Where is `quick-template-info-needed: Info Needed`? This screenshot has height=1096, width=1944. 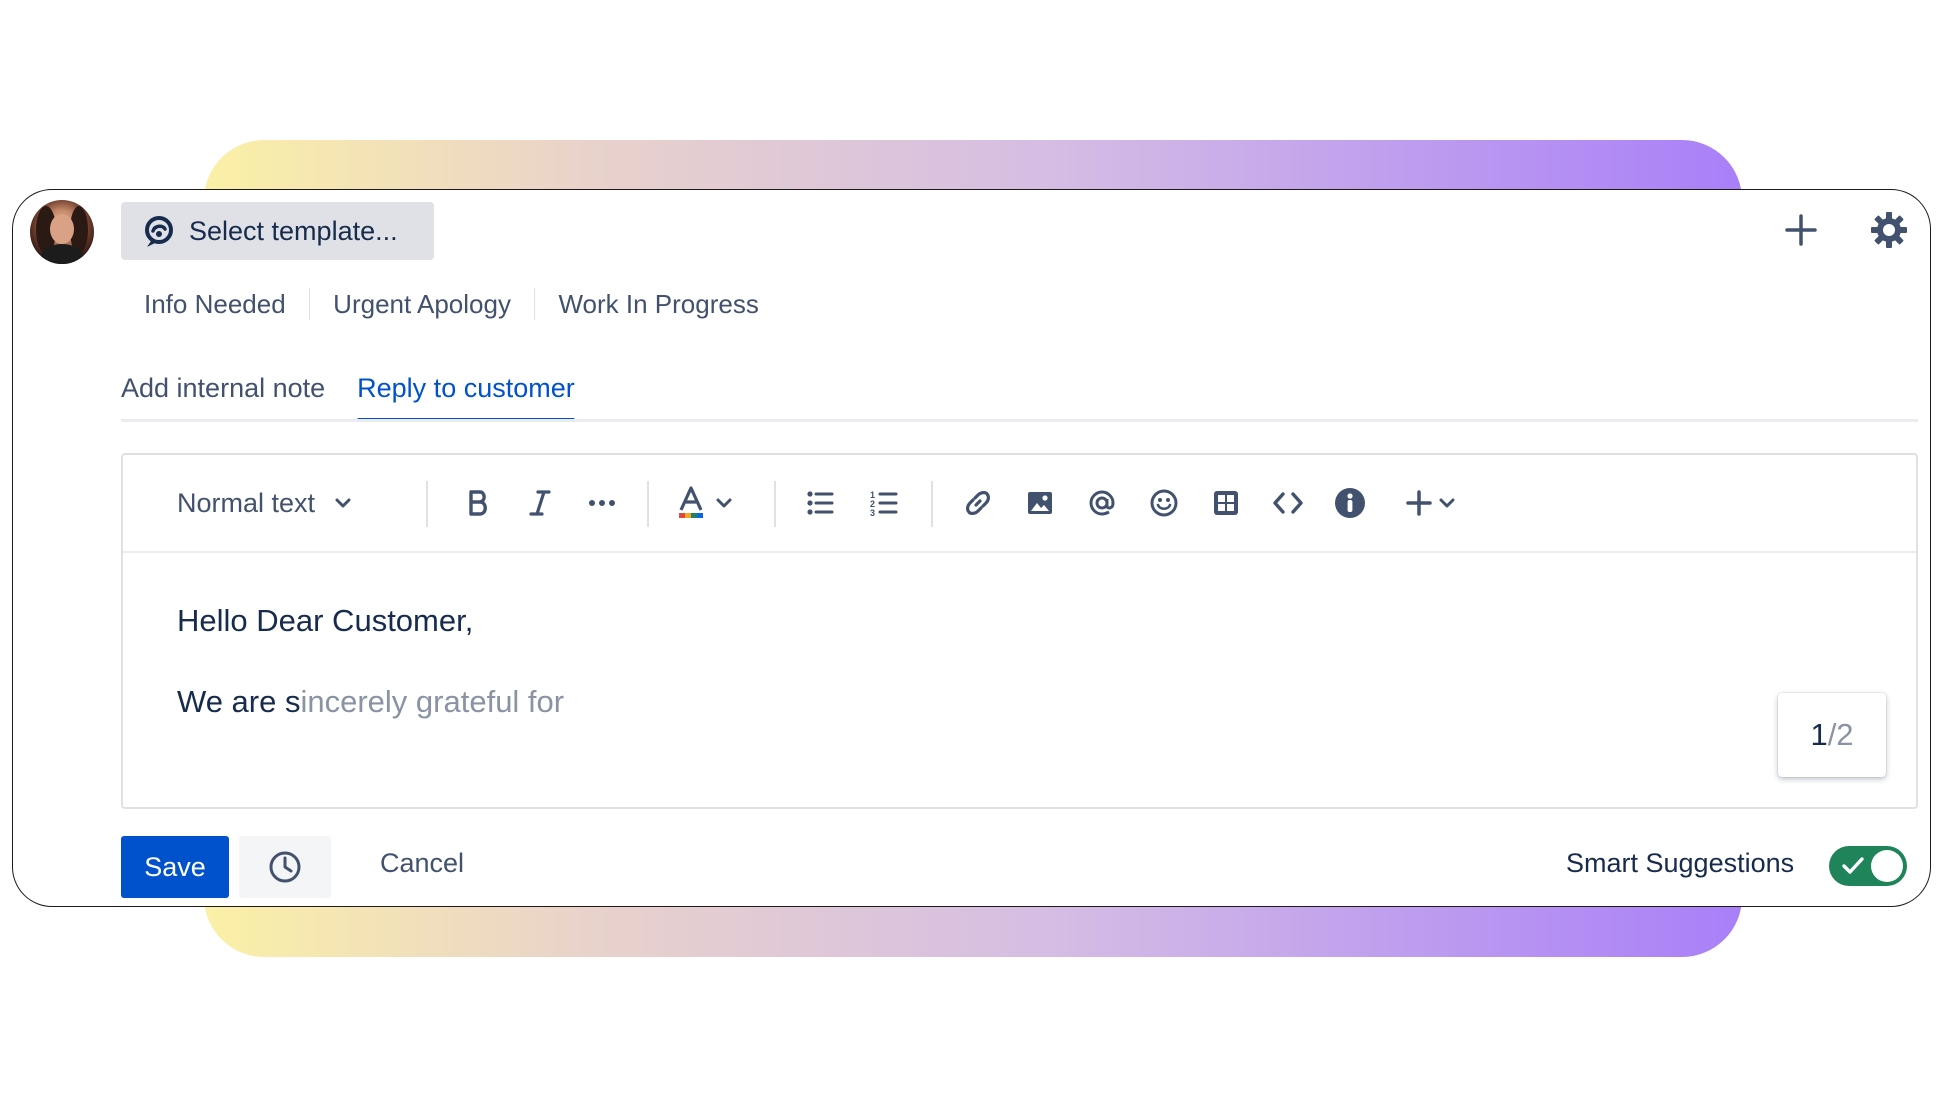
quick-template-info-needed: Info Needed is located at coordinates (224, 304).